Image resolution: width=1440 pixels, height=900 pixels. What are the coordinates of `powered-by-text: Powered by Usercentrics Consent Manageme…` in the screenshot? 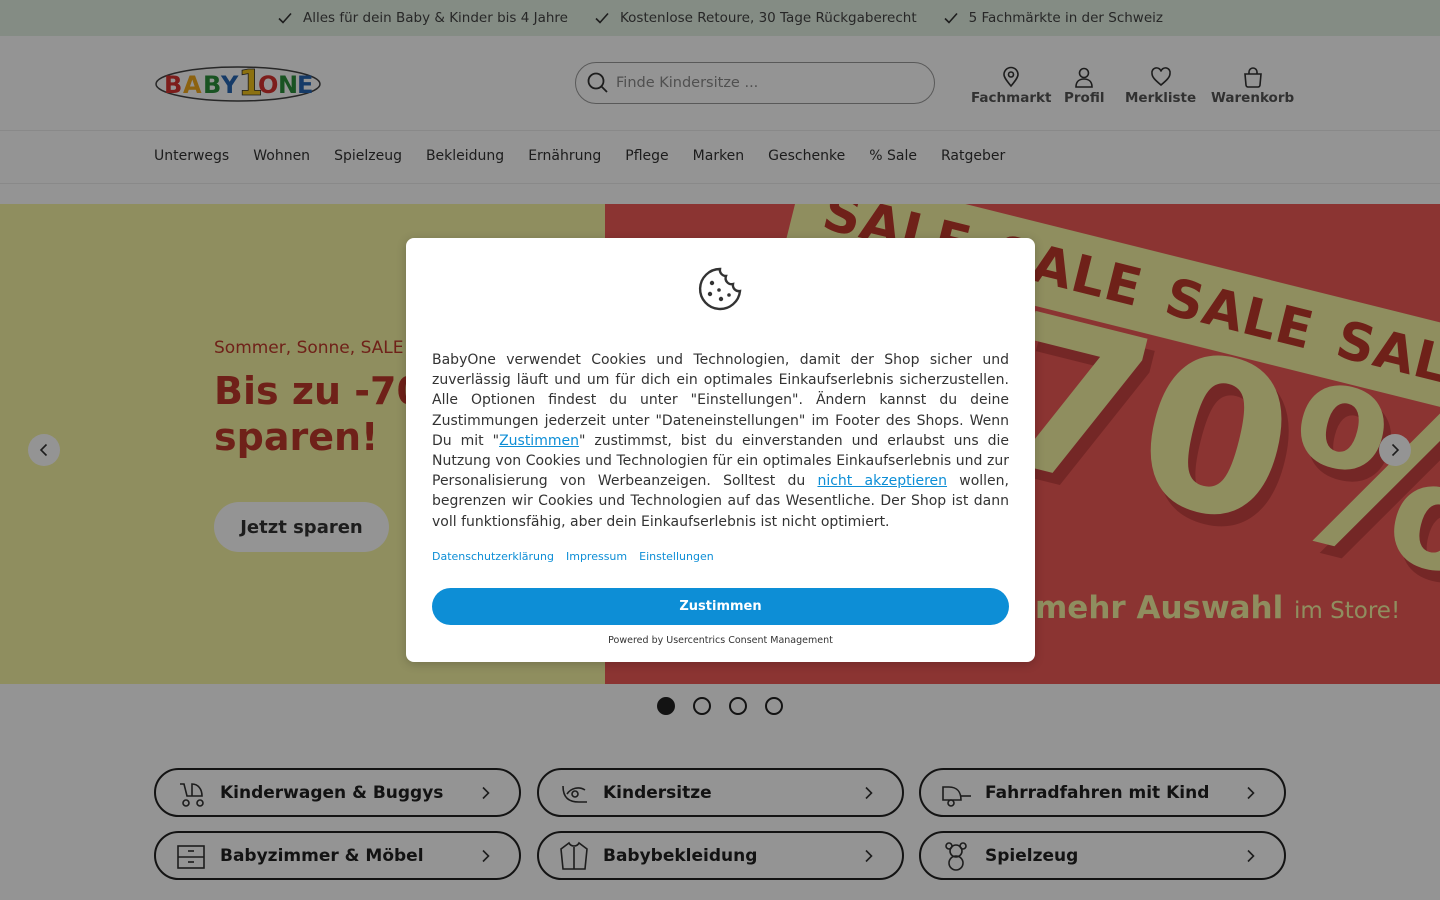 It's located at (720, 640).